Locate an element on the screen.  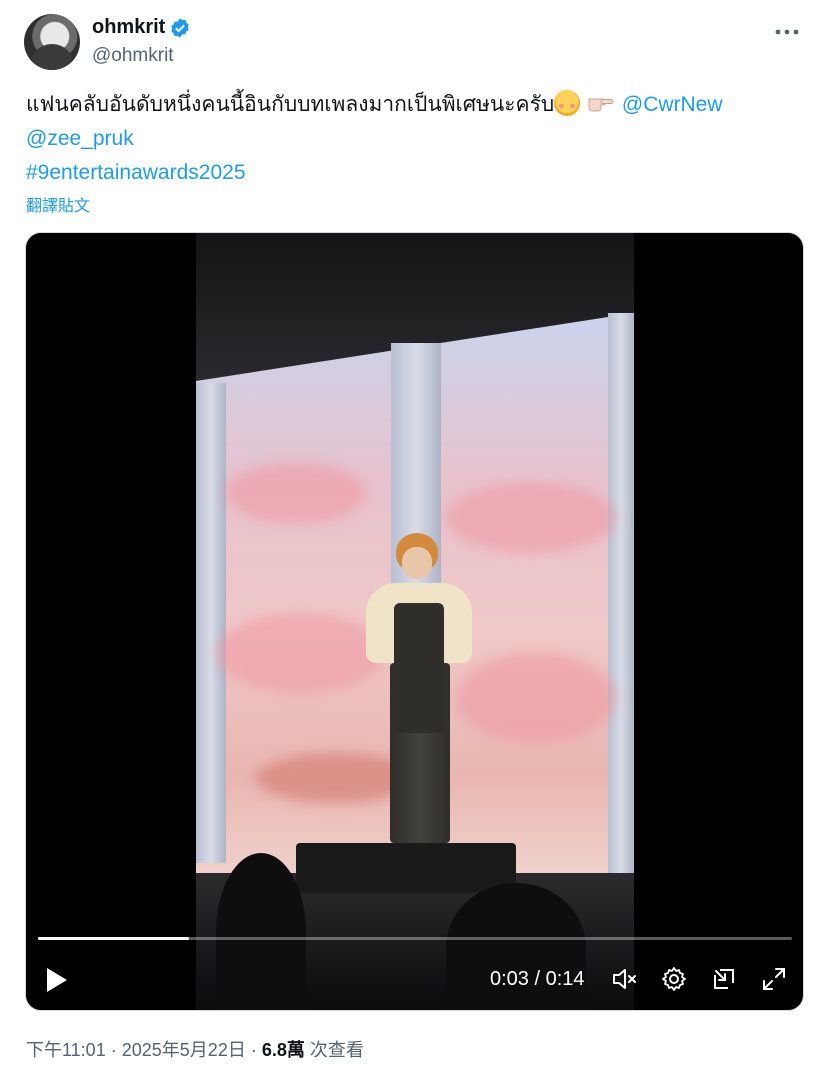
hashtag-link: #9entertainawards2025 is located at coordinates (136, 172).